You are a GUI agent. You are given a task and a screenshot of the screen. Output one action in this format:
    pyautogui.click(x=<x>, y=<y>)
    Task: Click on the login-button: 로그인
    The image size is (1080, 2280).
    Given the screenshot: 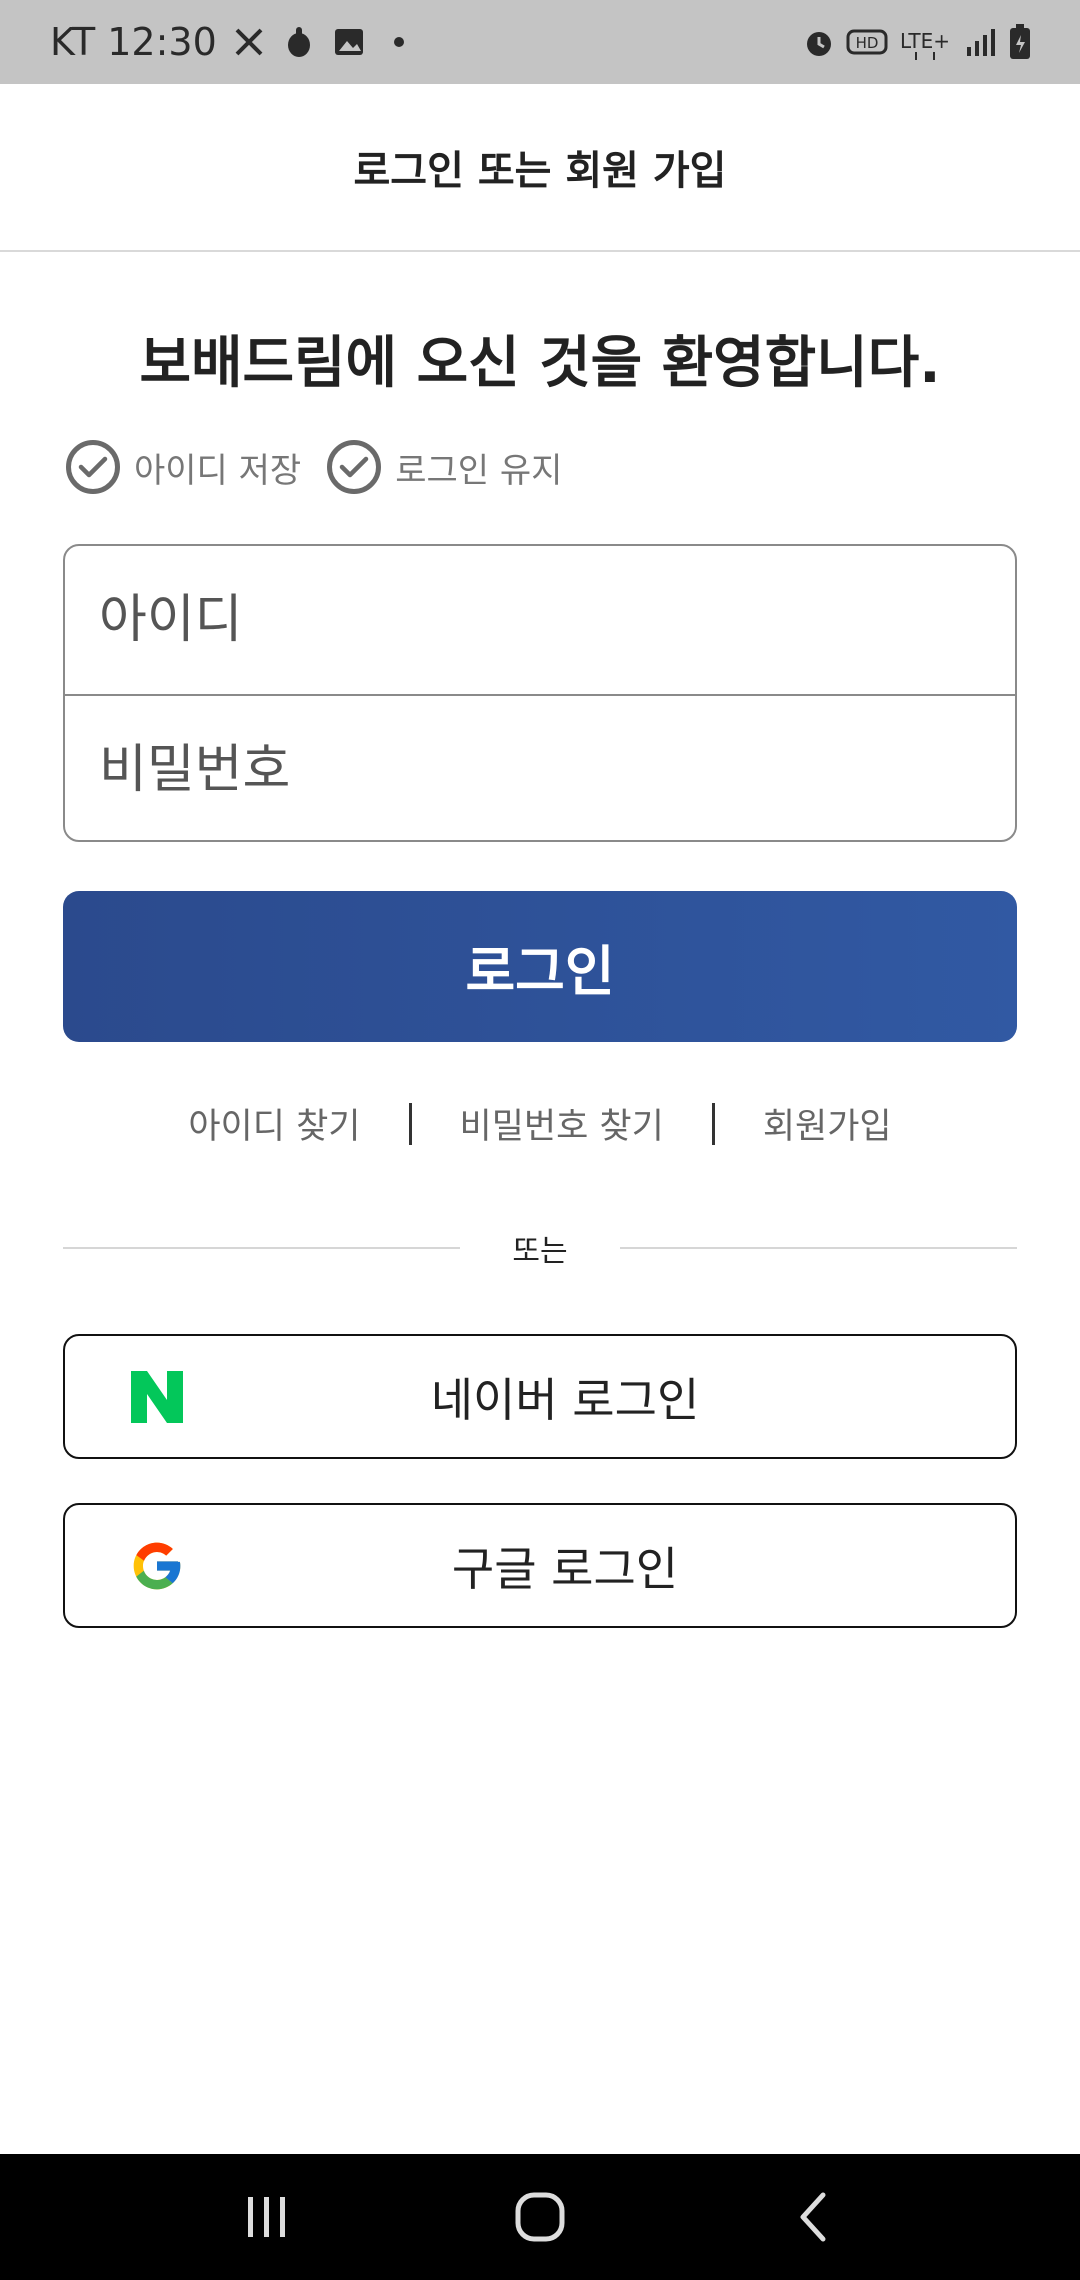 What is the action you would take?
    pyautogui.click(x=540, y=966)
    